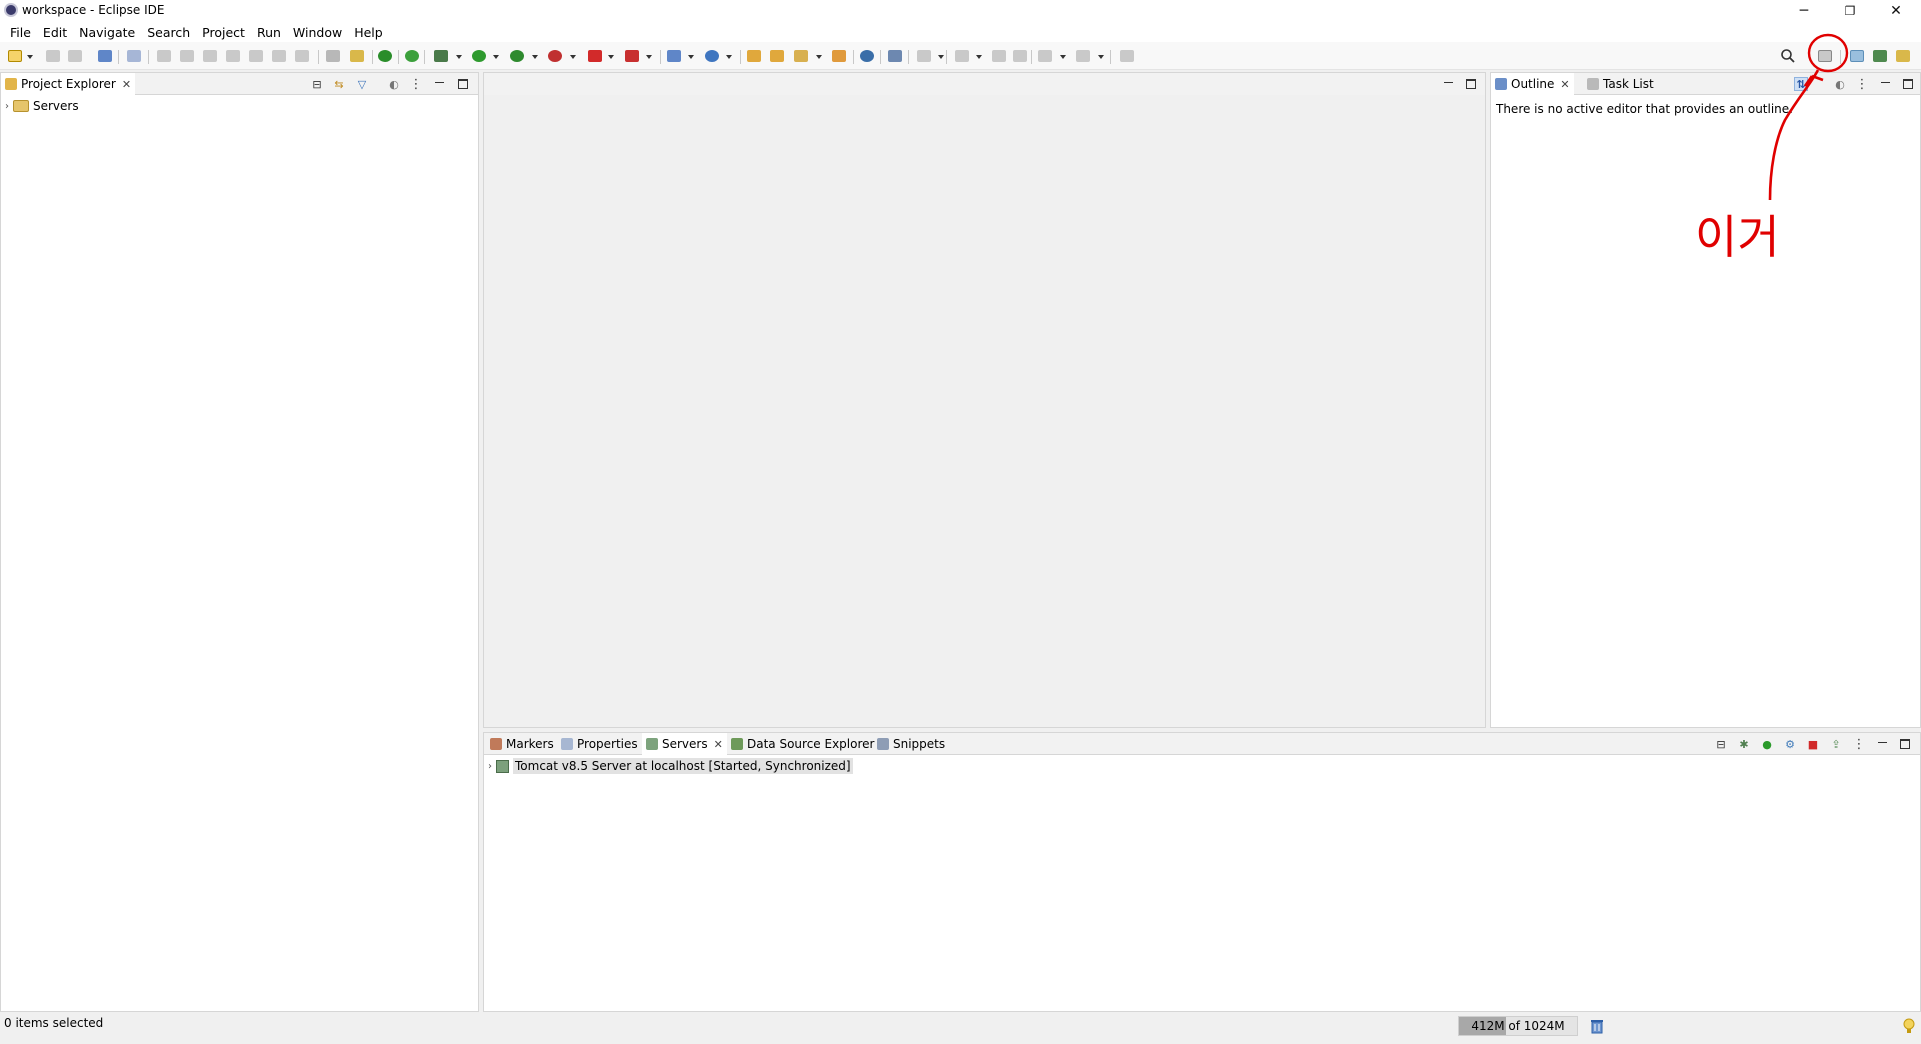 The width and height of the screenshot is (1921, 1044). I want to click on save-all-icon, so click(75, 56).